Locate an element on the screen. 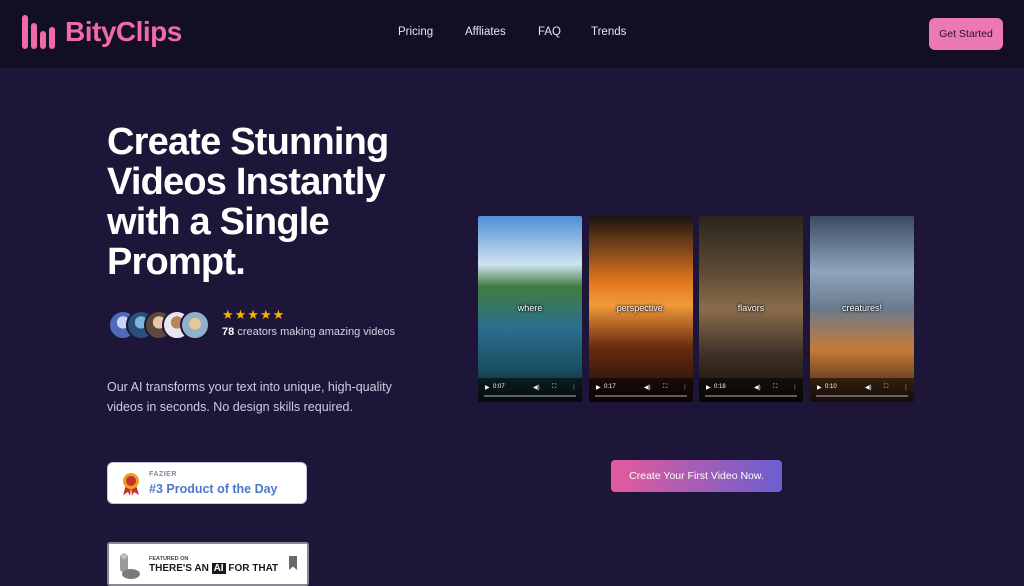  video-caption: creatures! is located at coordinates (862, 308).